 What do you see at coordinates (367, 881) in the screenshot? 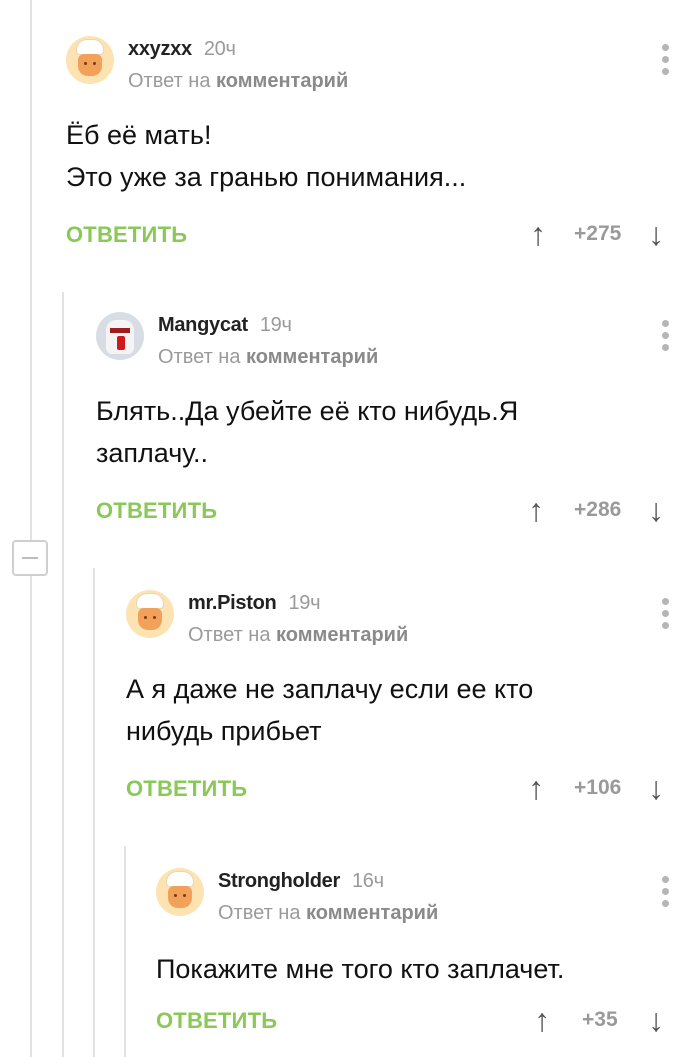
I see `comment-time: 16ч` at bounding box center [367, 881].